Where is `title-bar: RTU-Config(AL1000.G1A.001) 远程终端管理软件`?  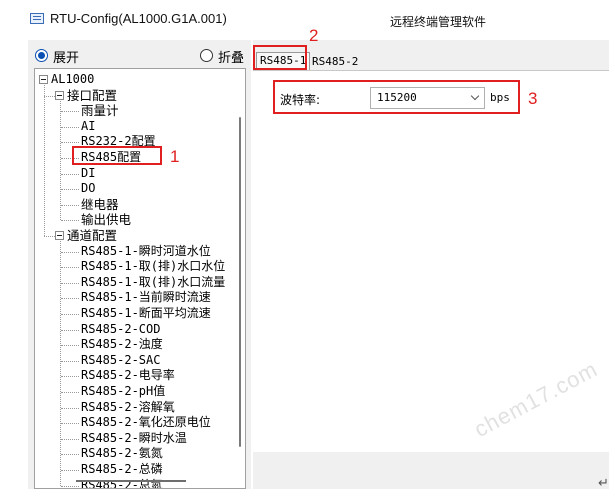
title-bar: RTU-Config(AL1000.G1A.001) 远程终端管理软件 is located at coordinates (307, 19).